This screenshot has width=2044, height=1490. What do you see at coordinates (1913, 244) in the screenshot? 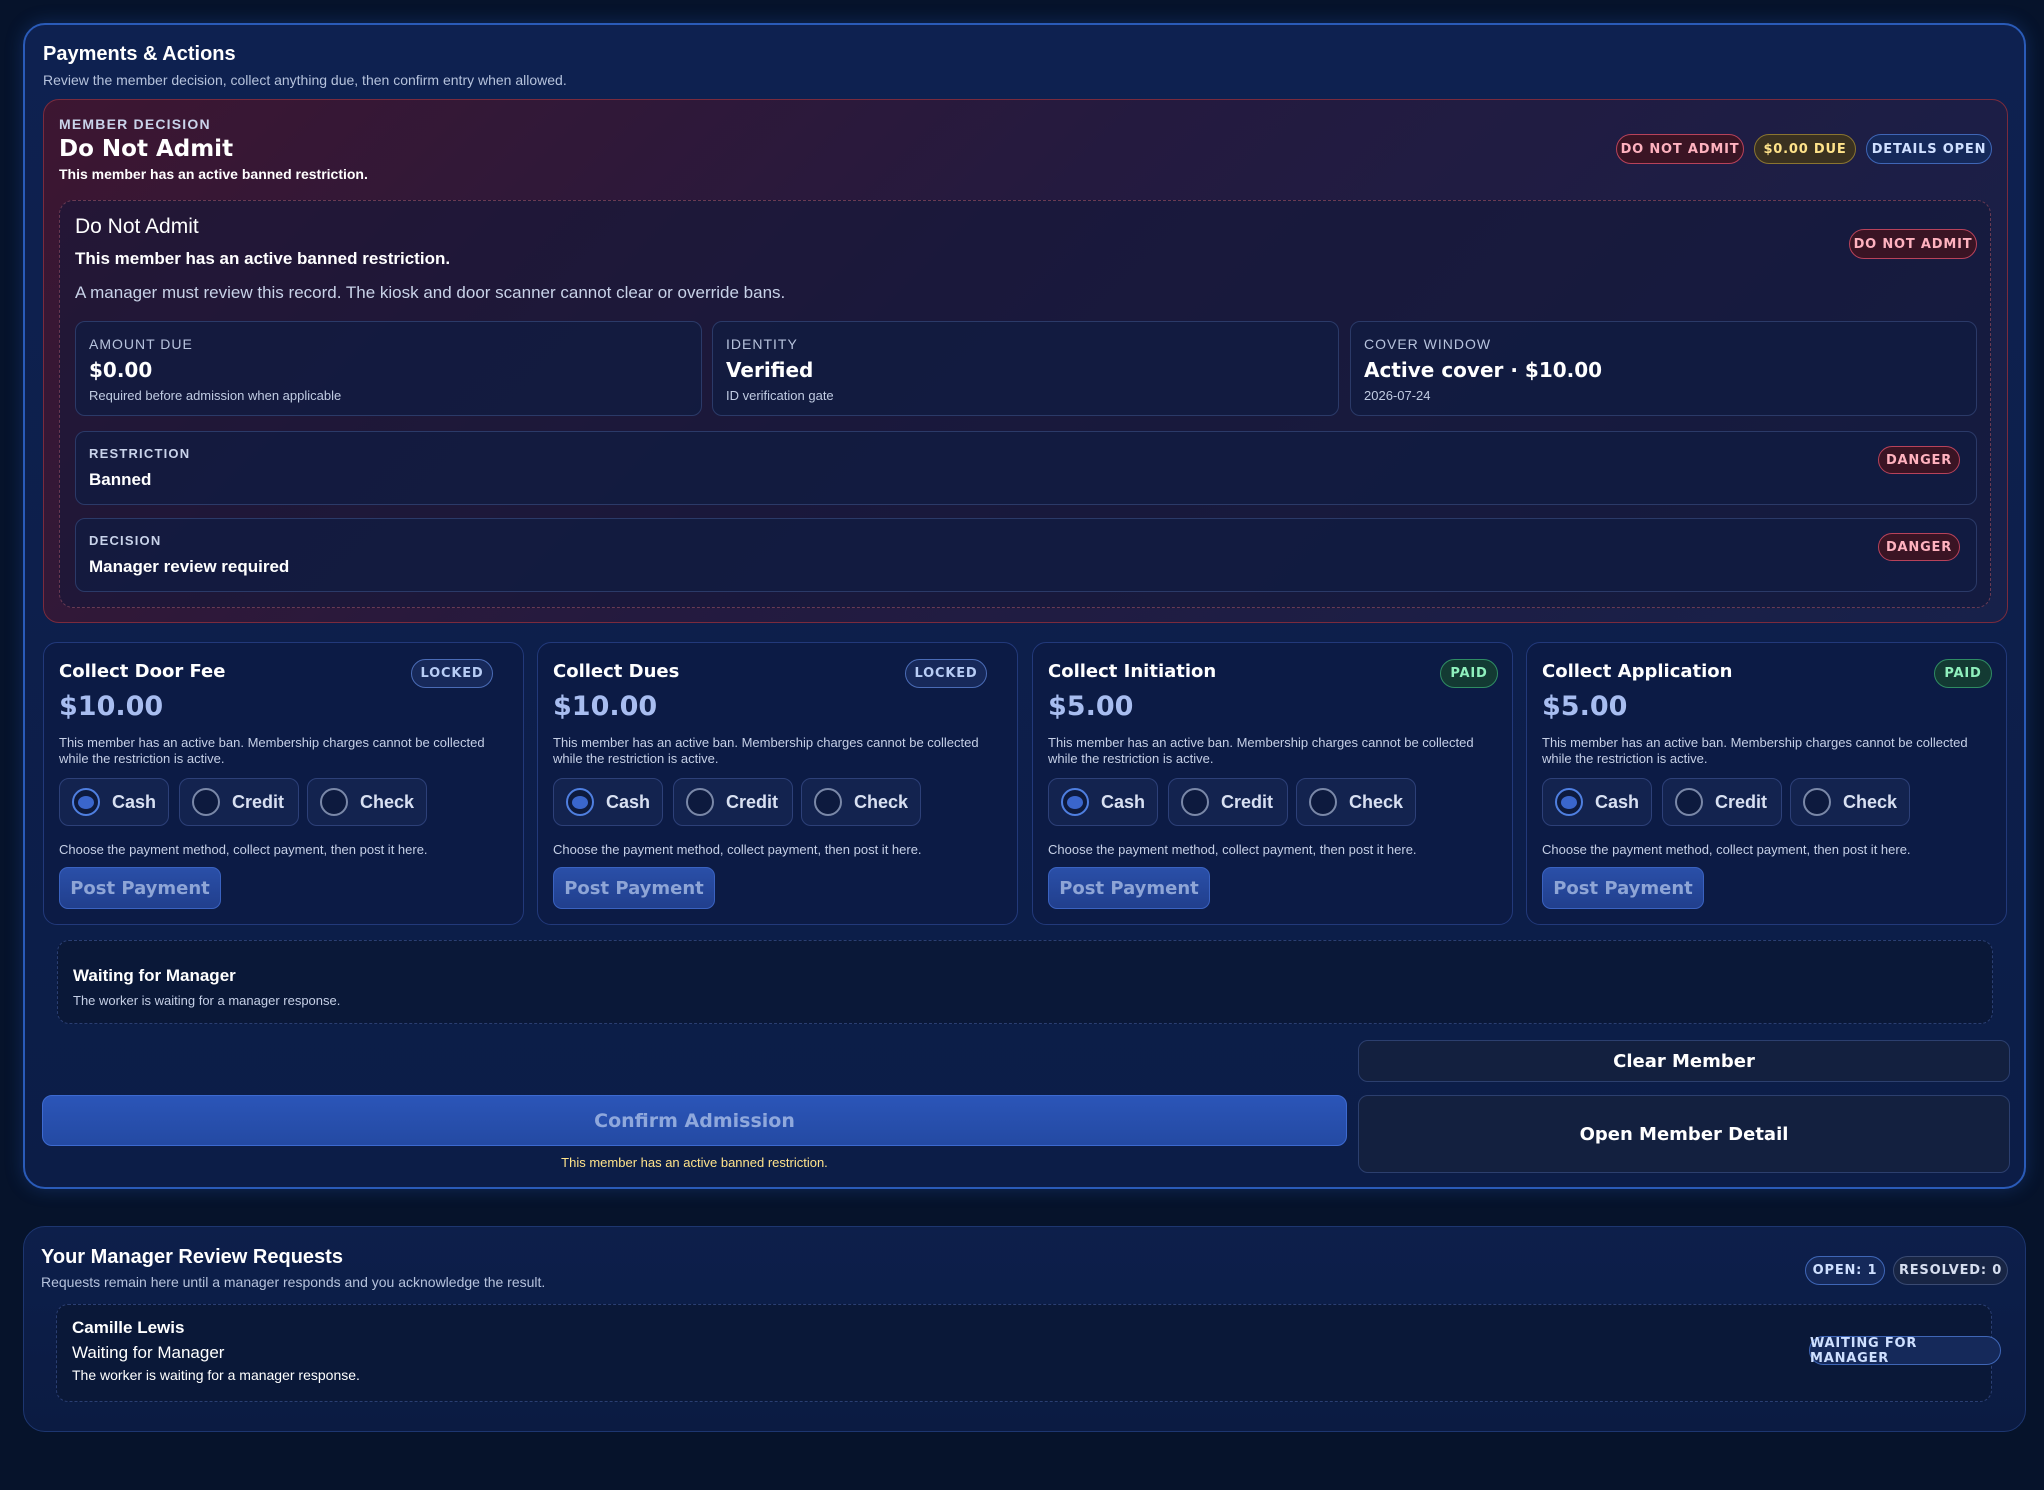
I see `detail-do-not-admit-badge: DO NOT ADMIT` at bounding box center [1913, 244].